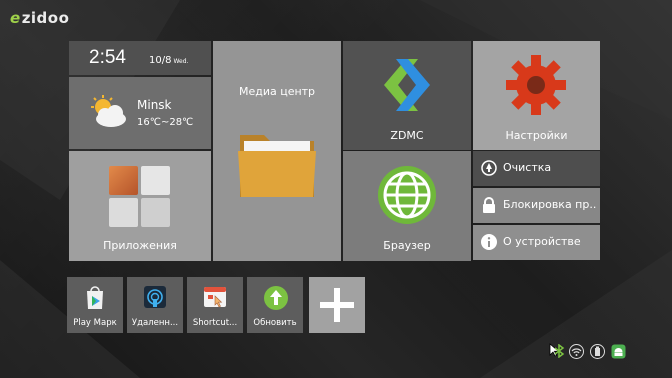 The height and width of the screenshot is (378, 672). I want to click on about-device-label: О устройстве, so click(542, 241).